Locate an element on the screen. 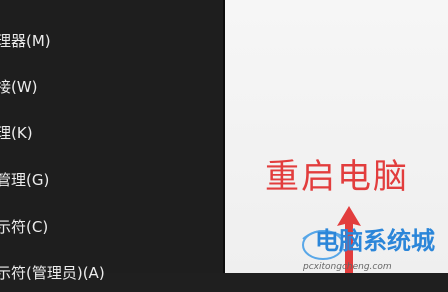  menu-item-label: 理器(M) is located at coordinates (25, 41).